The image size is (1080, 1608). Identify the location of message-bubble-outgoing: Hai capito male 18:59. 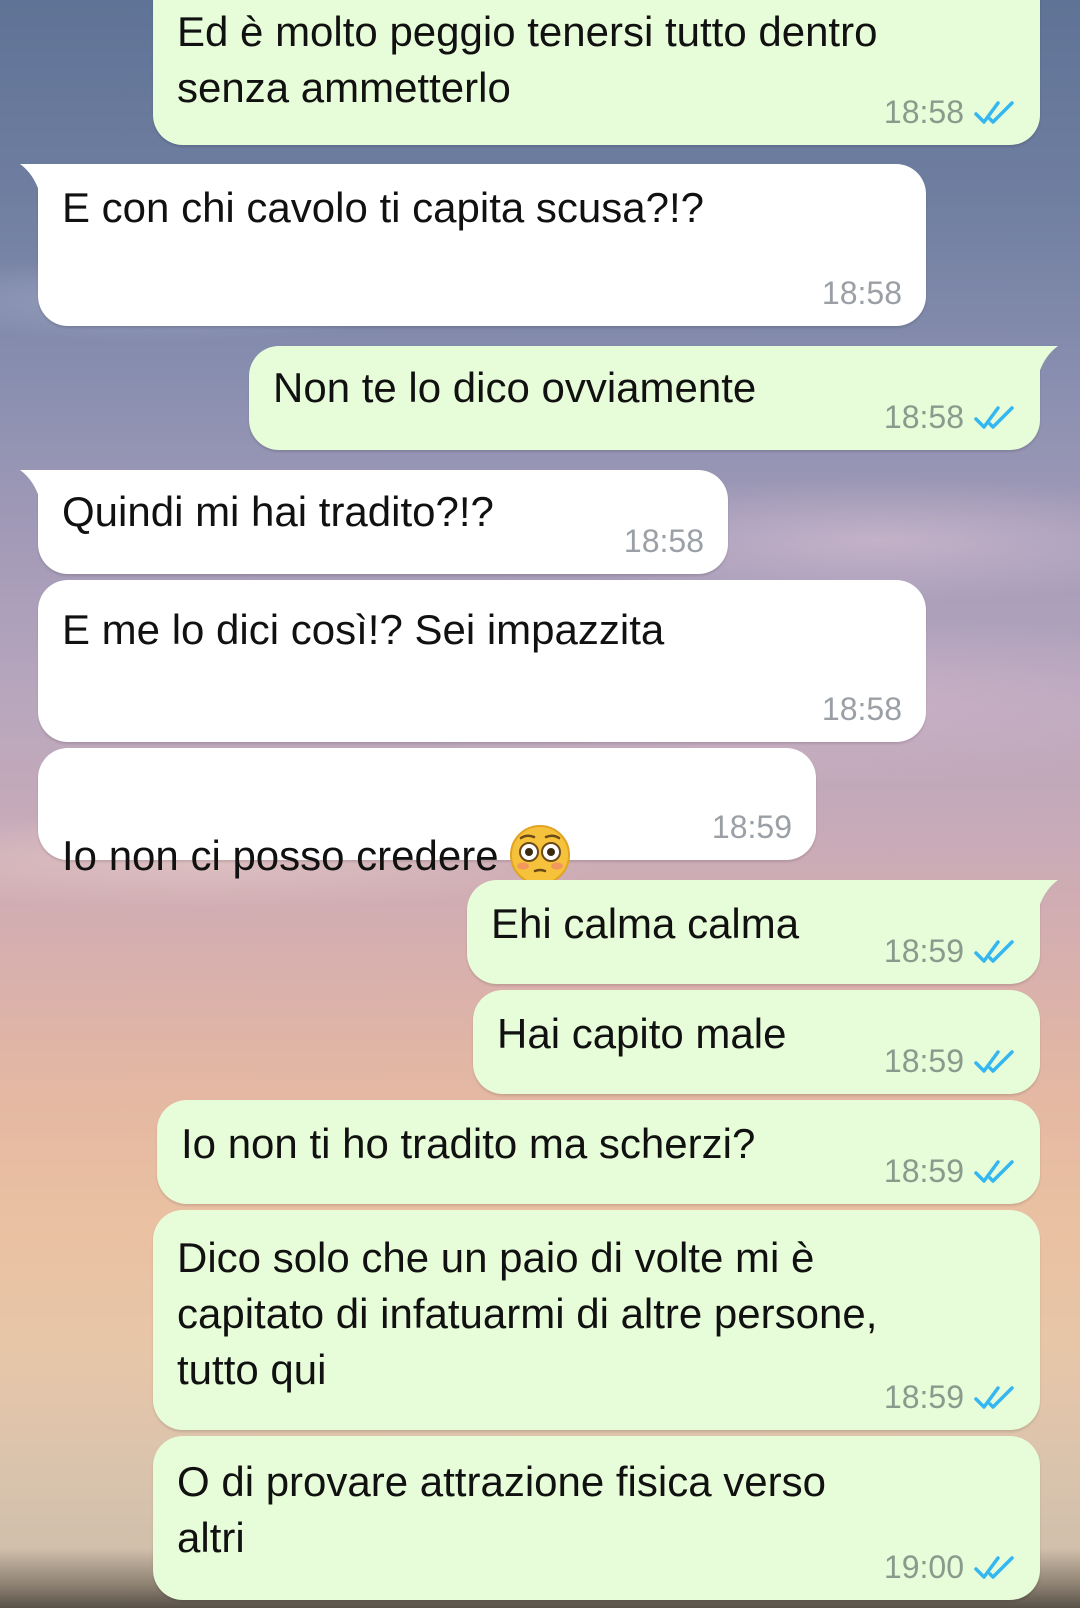
(756, 1042).